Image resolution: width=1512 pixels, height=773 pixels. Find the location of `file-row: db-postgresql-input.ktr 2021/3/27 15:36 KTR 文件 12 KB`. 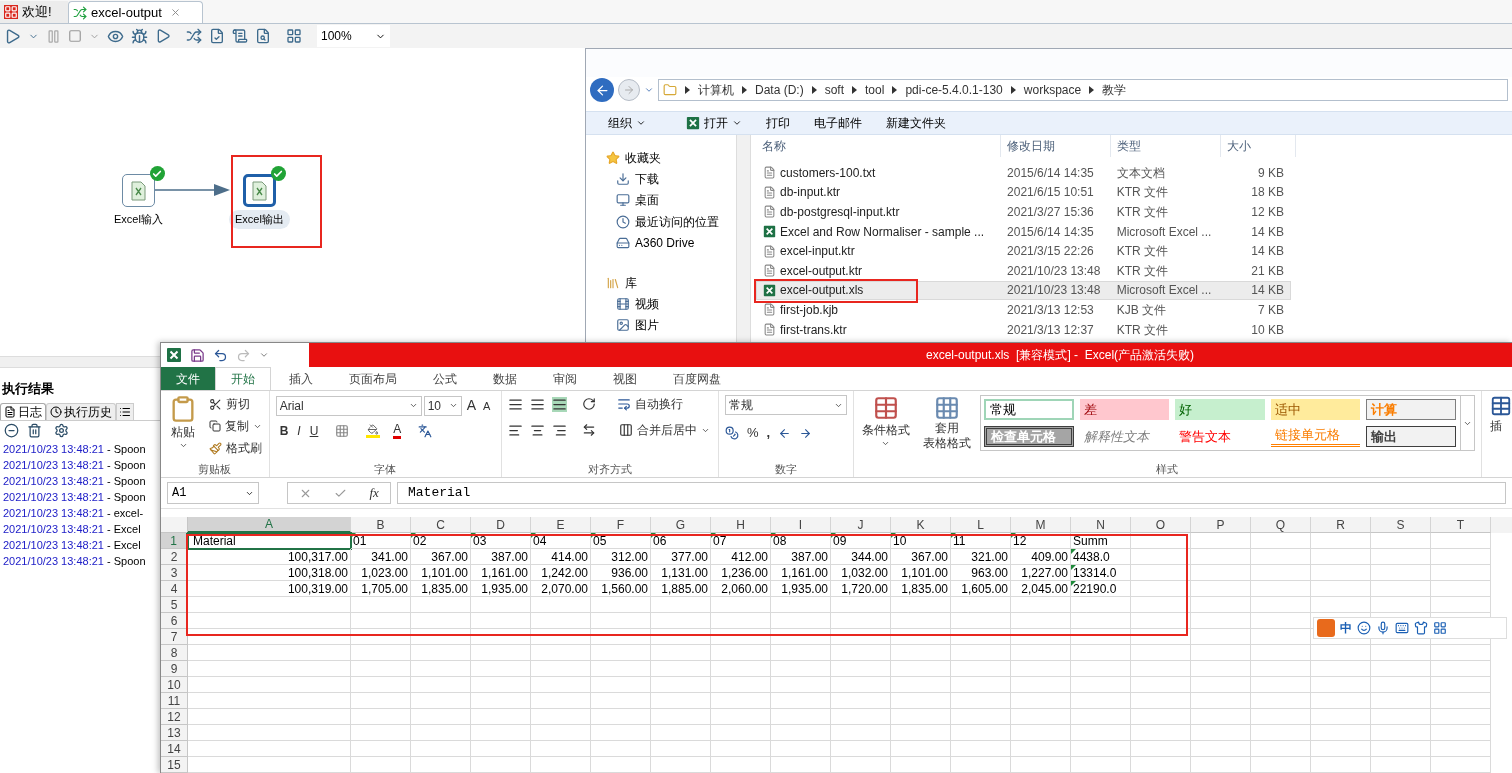

file-row: db-postgresql-input.ktr 2021/3/27 15:36 KTR 文件 12 KB is located at coordinates (1023, 212).